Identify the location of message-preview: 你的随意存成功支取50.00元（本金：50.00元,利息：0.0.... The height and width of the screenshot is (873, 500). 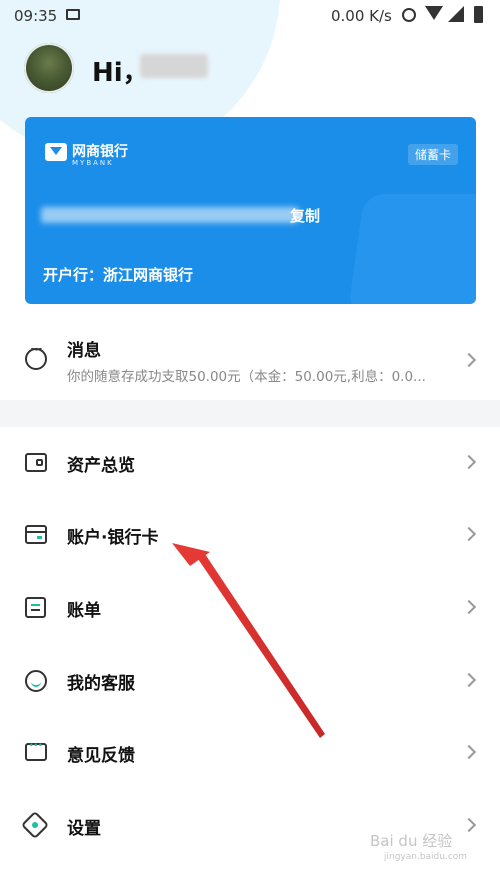
(246, 377).